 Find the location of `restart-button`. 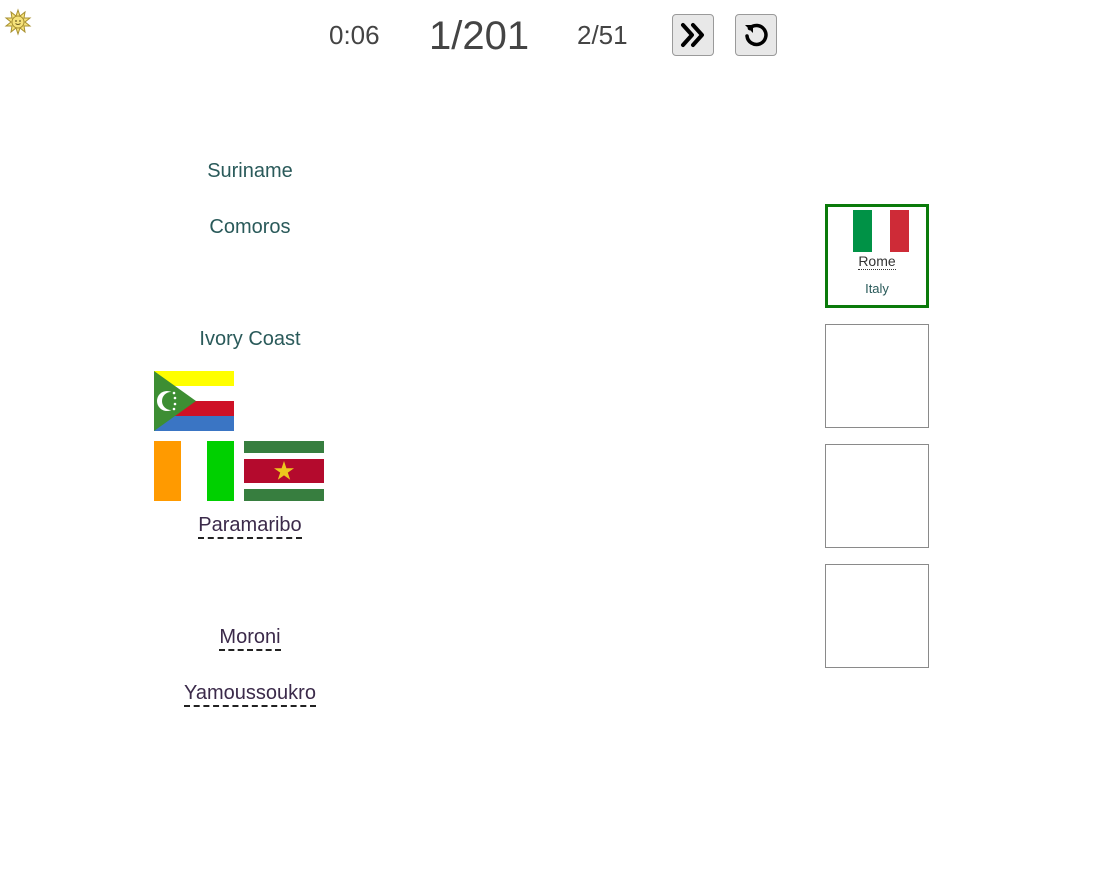

restart-button is located at coordinates (756, 35).